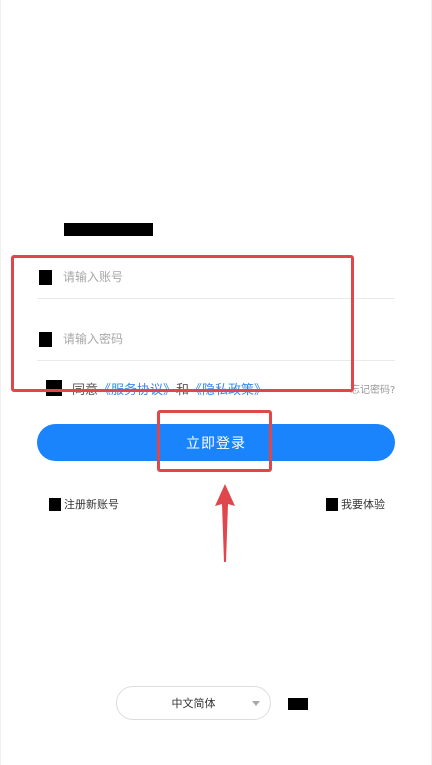 Image resolution: width=432 pixels, height=765 pixels. Describe the element at coordinates (372, 388) in the screenshot. I see `forgot-password-link: 忘记密码?` at that location.